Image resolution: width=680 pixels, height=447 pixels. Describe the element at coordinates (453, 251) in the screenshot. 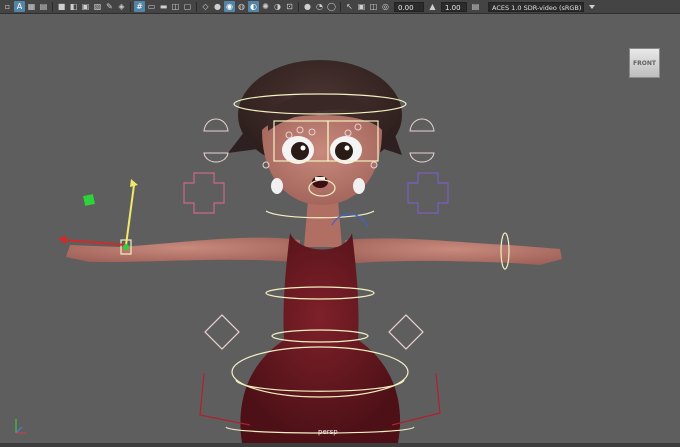

I see `right-arm` at that location.